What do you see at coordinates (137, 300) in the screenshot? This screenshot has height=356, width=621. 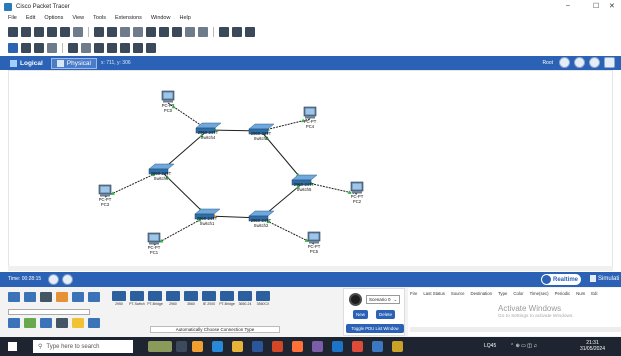 I see `device-item: PT-Switch` at bounding box center [137, 300].